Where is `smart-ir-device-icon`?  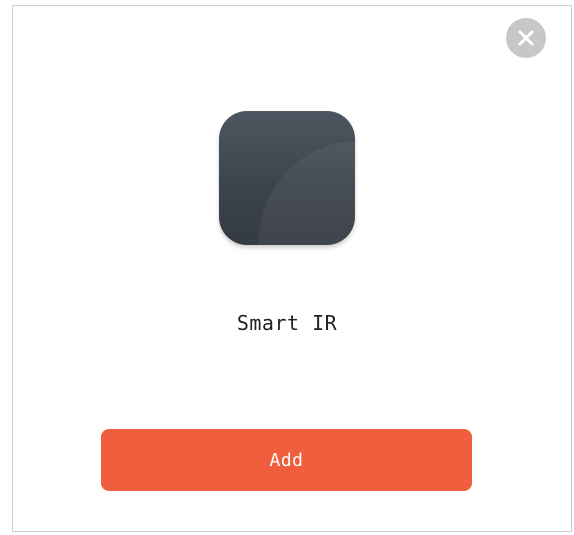 smart-ir-device-icon is located at coordinates (287, 178).